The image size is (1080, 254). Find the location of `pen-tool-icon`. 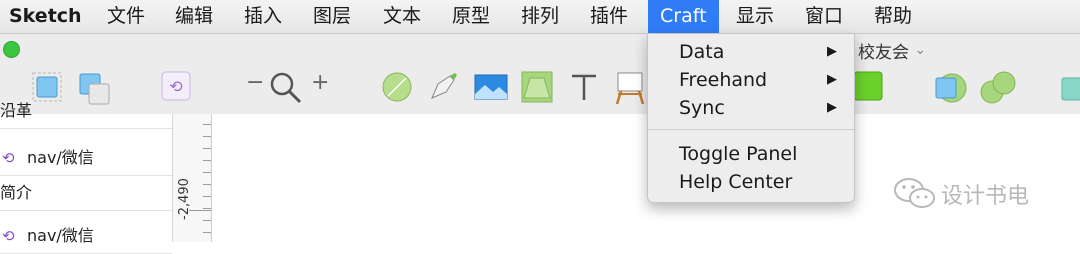

pen-tool-icon is located at coordinates (443, 87).